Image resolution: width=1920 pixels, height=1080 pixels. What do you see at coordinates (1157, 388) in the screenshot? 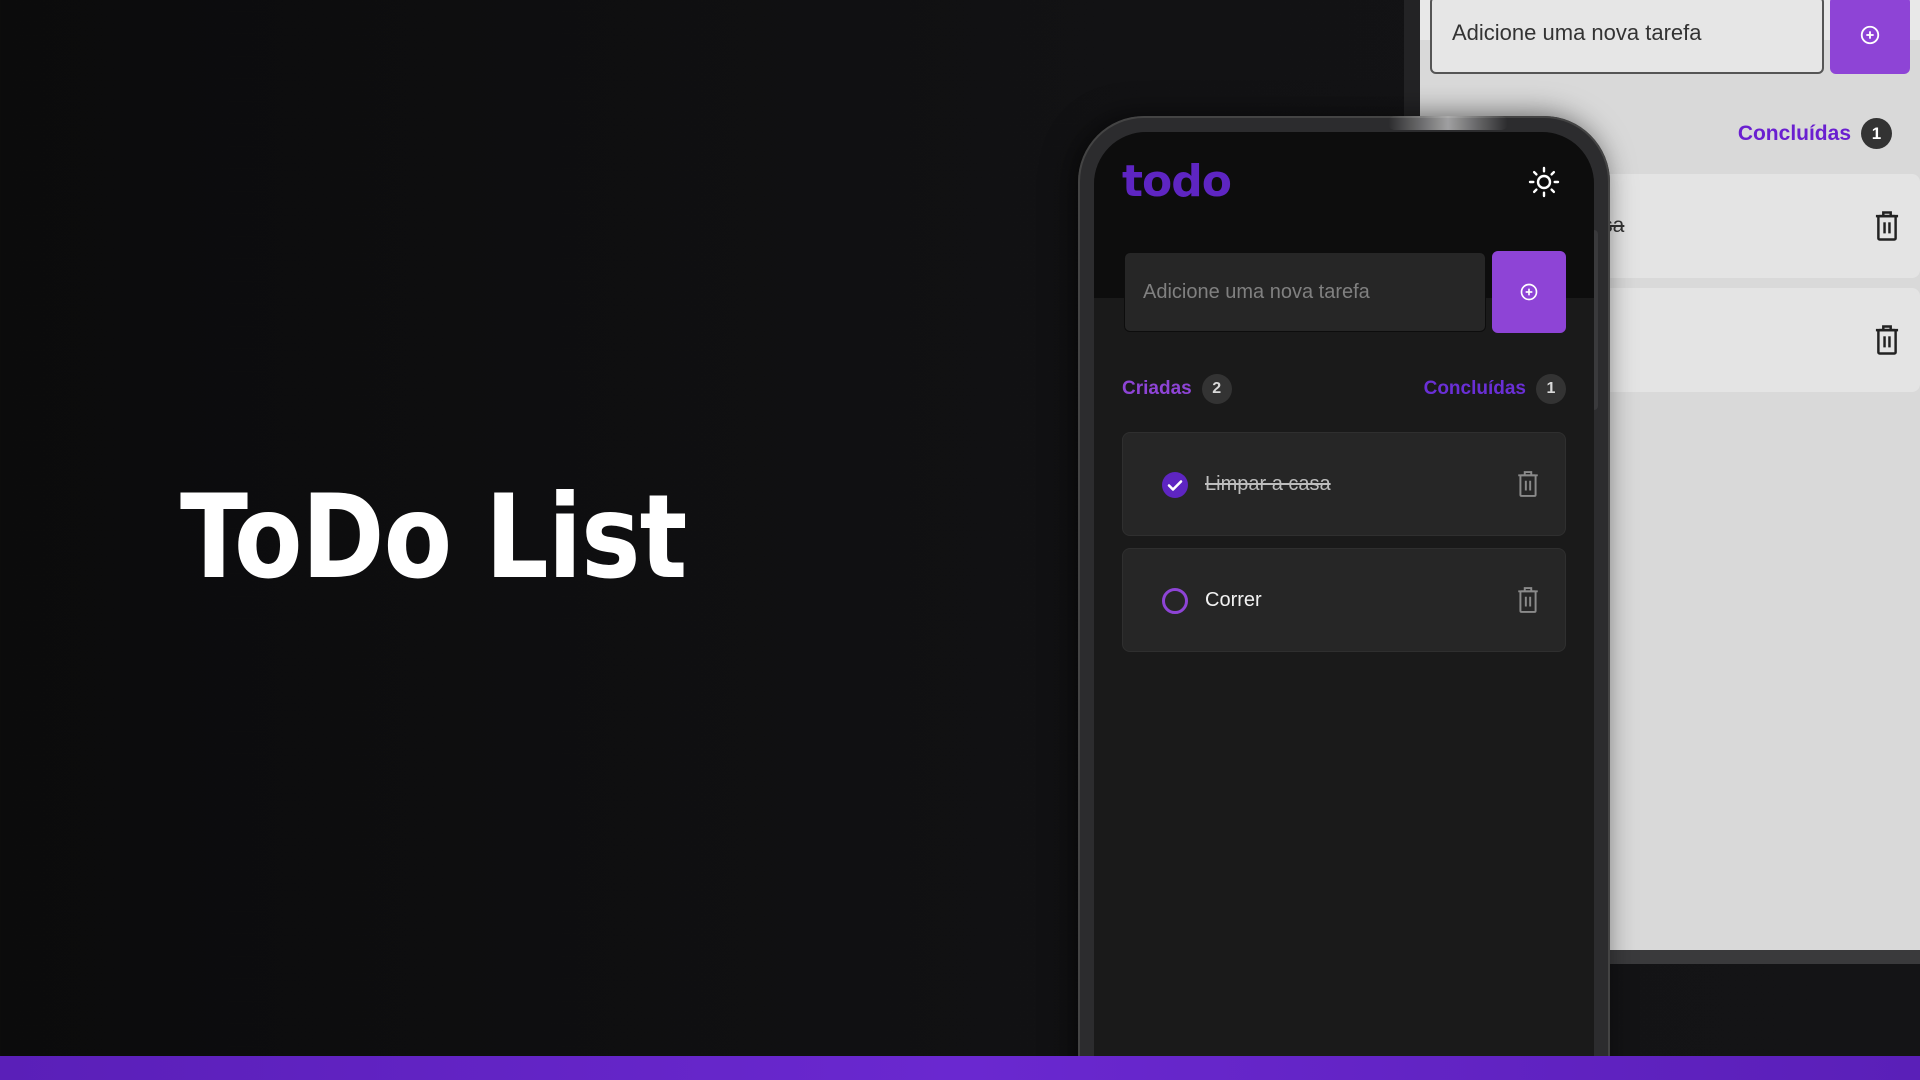
I see `created-label: Criadas` at bounding box center [1157, 388].